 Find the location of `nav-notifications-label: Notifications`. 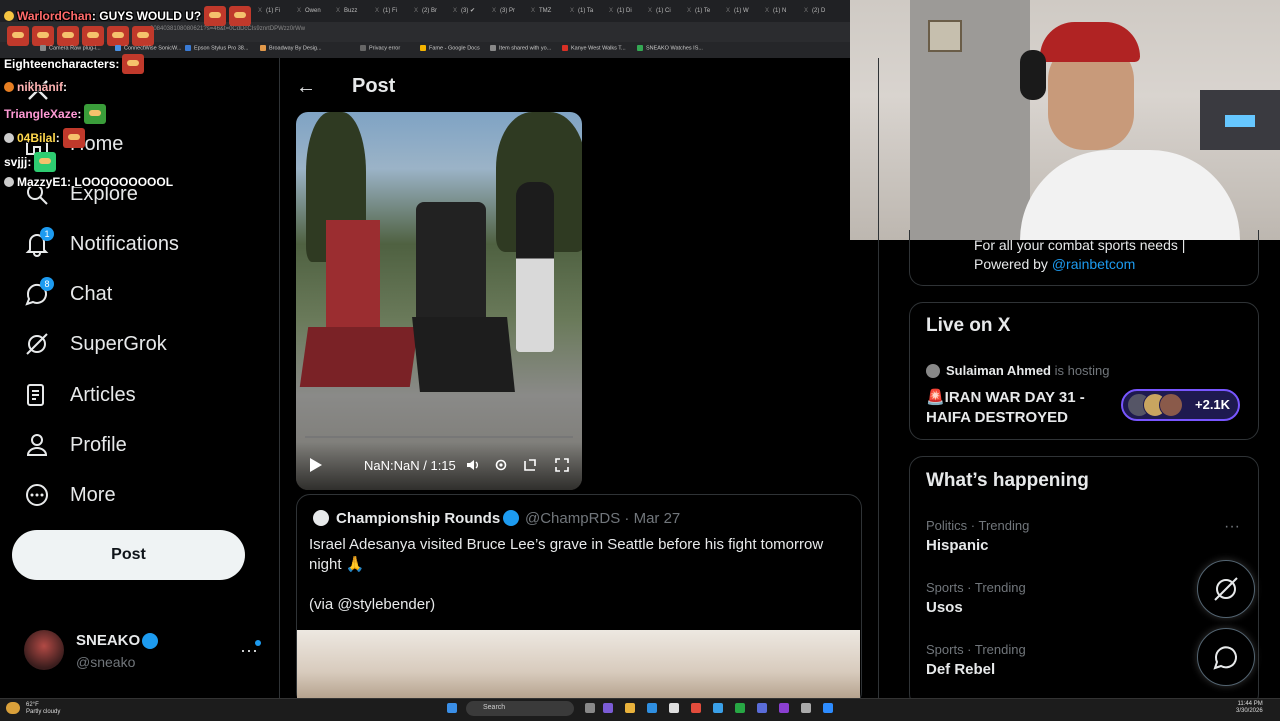

nav-notifications-label: Notifications is located at coordinates (124, 243).